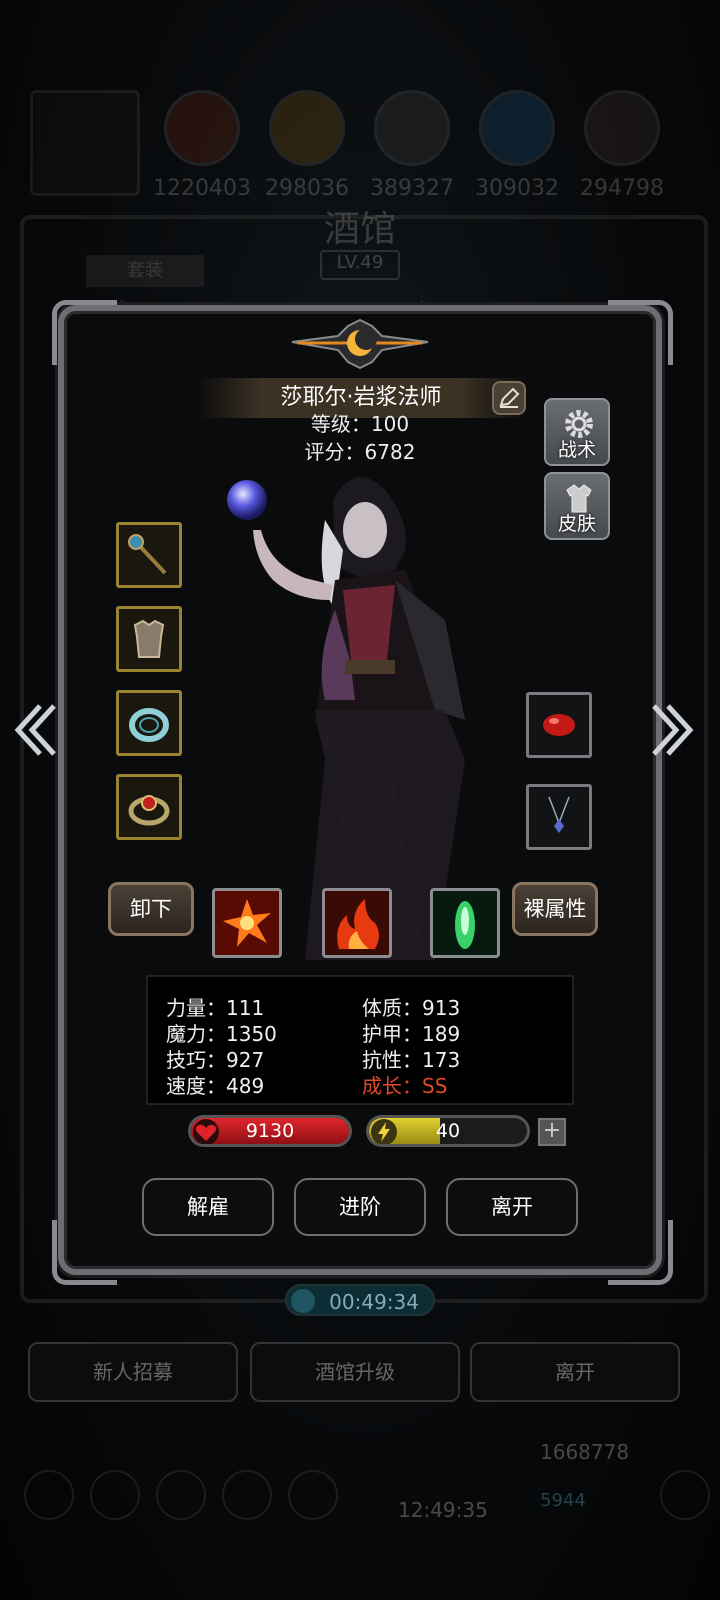 Image resolution: width=720 pixels, height=1600 pixels. What do you see at coordinates (360, 1207) in the screenshot?
I see `advance-button: 进阶` at bounding box center [360, 1207].